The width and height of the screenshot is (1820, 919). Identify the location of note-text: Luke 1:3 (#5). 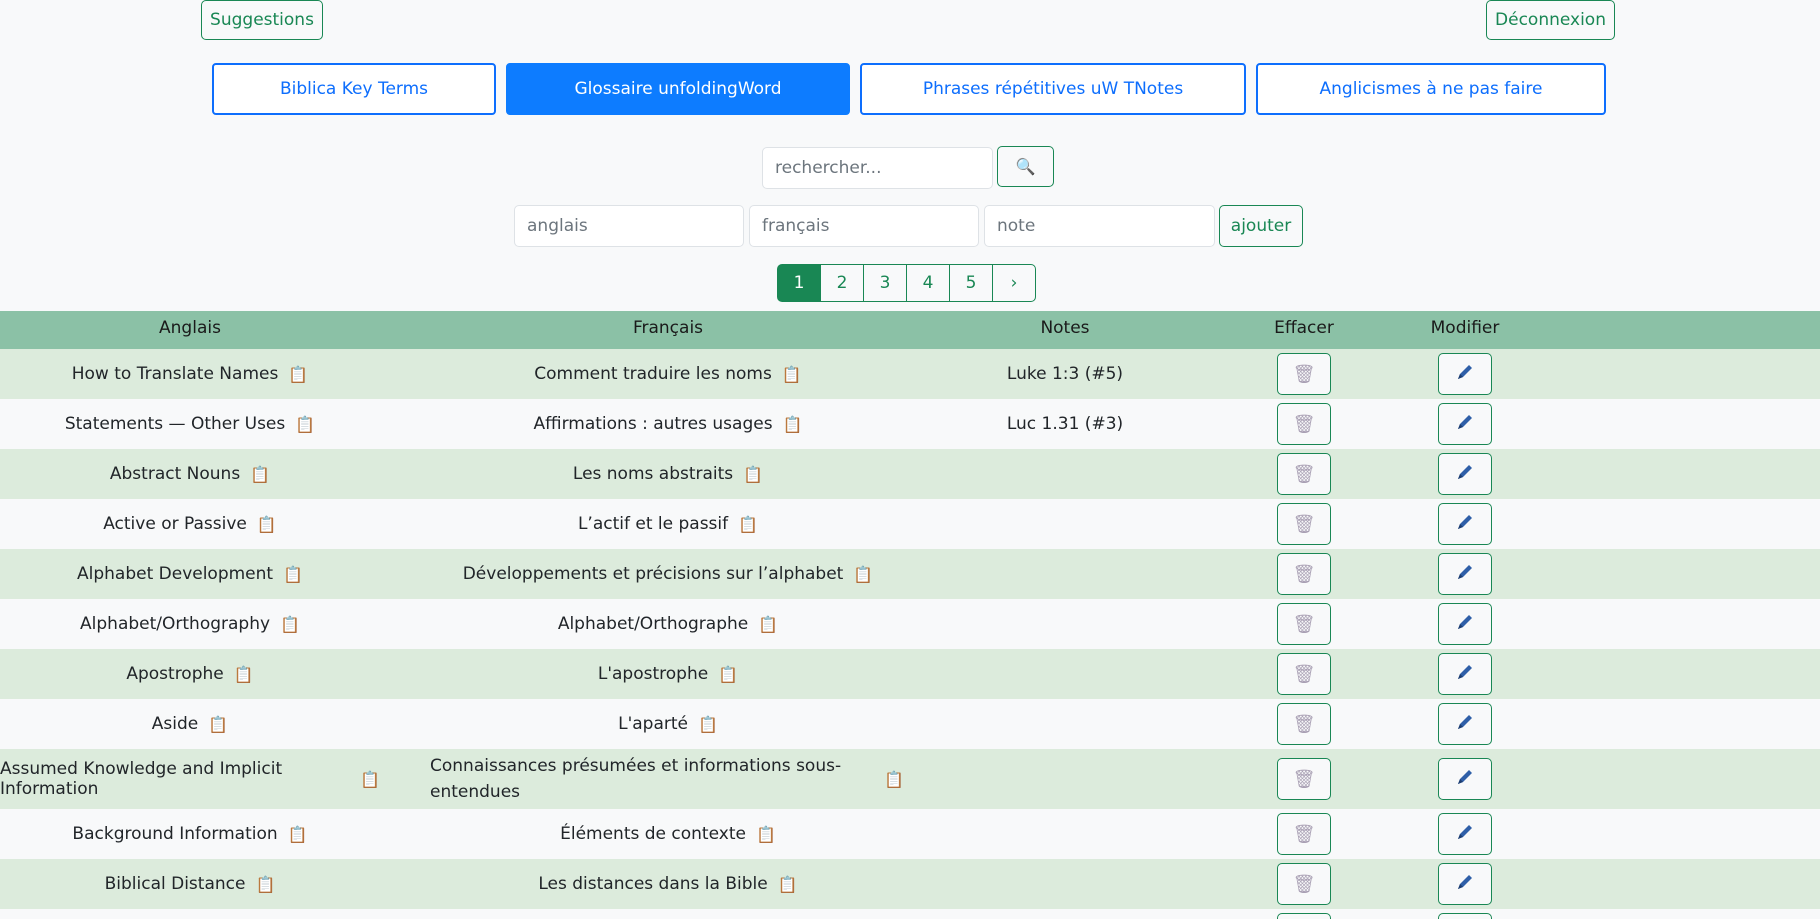
(1065, 374).